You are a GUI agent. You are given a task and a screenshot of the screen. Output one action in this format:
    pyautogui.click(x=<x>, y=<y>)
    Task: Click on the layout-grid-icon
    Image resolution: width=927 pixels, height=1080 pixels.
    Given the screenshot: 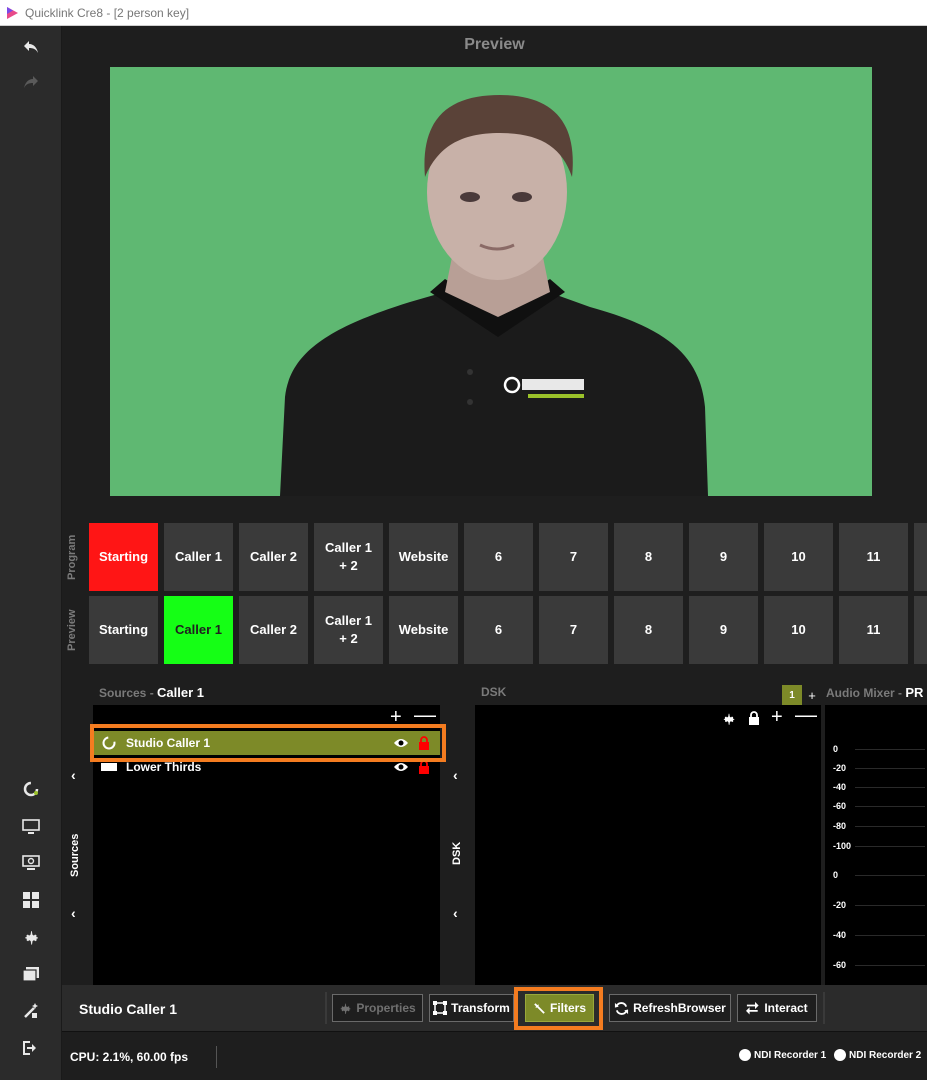 What is the action you would take?
    pyautogui.click(x=31, y=900)
    